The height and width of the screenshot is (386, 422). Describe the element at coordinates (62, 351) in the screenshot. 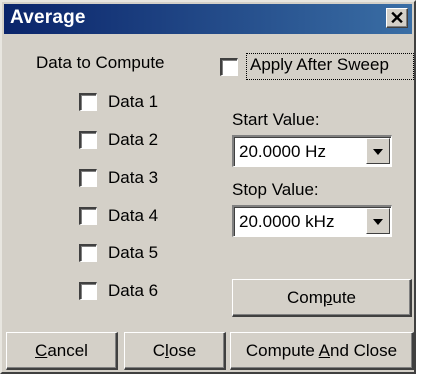

I see `cancel-button: Cancel` at that location.